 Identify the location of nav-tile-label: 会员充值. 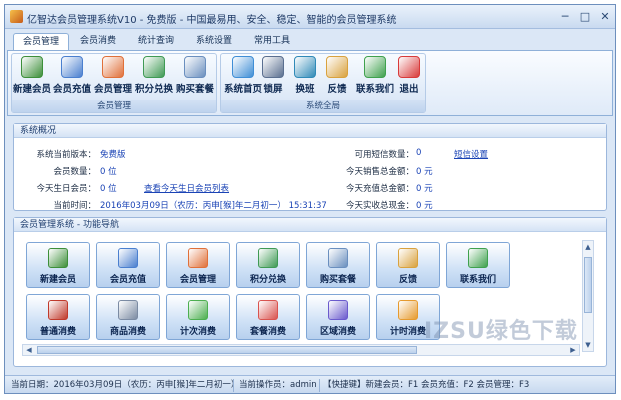
(127, 280).